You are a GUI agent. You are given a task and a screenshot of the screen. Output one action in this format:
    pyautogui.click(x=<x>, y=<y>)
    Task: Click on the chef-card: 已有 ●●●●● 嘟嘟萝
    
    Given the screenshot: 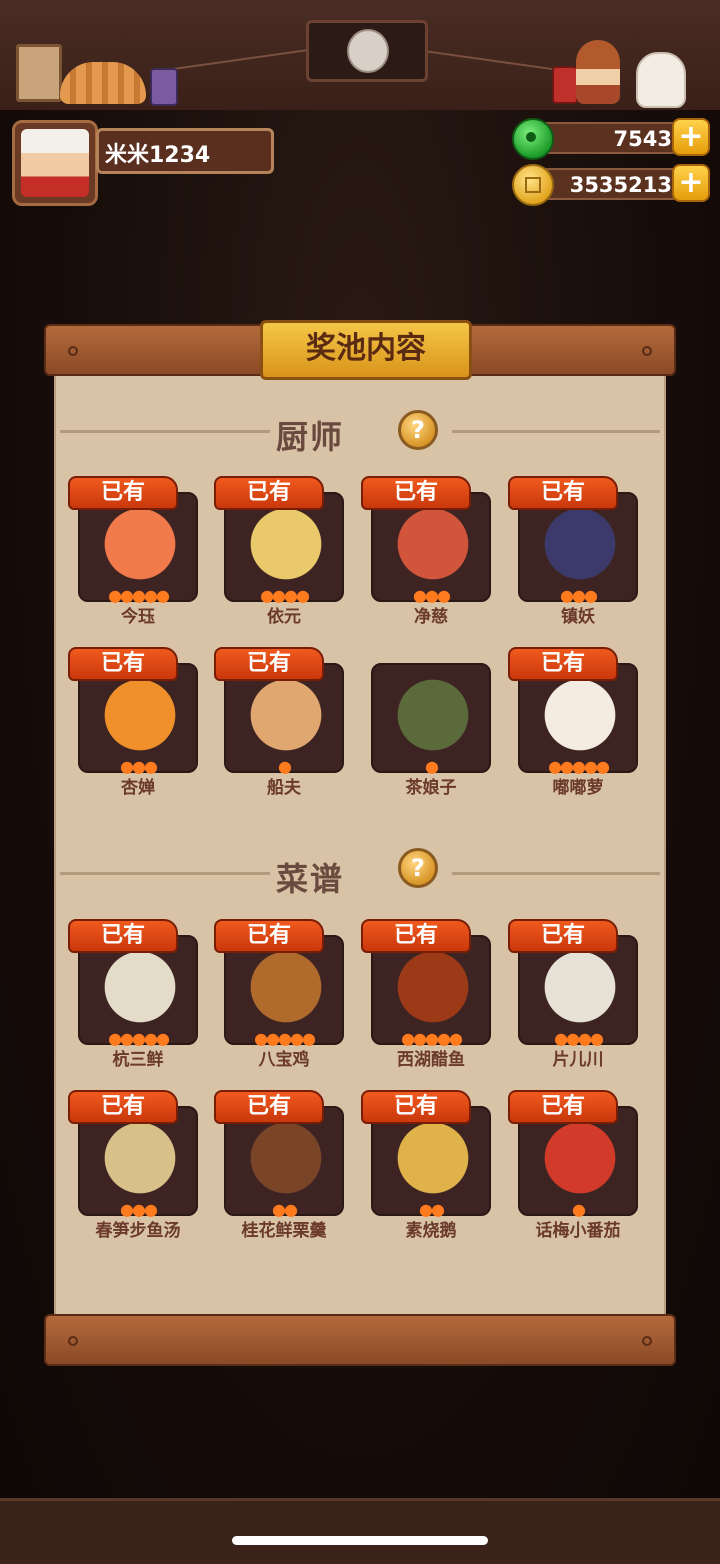 What is the action you would take?
    pyautogui.click(x=573, y=722)
    